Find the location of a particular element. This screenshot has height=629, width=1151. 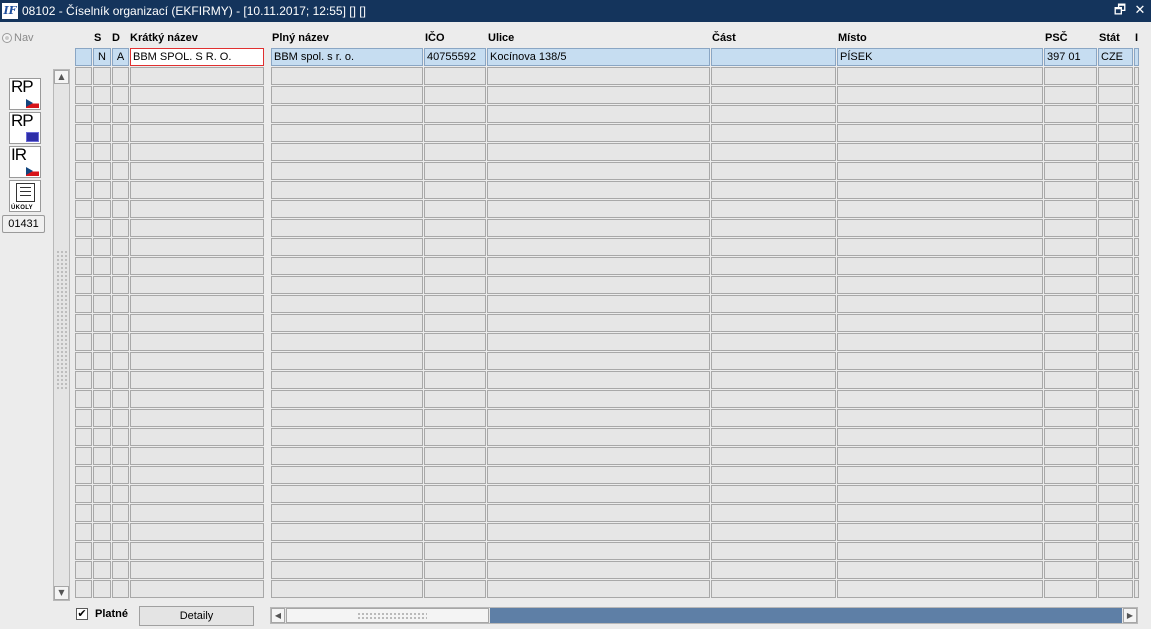

cell-stat: CZE is located at coordinates (1115, 57).